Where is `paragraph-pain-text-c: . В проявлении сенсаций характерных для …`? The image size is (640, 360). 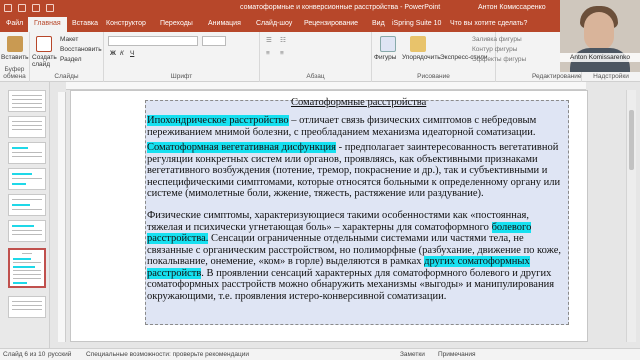
paragraph-pain-text-c: . В проявлении сенсаций характерных для … is located at coordinates (351, 284).